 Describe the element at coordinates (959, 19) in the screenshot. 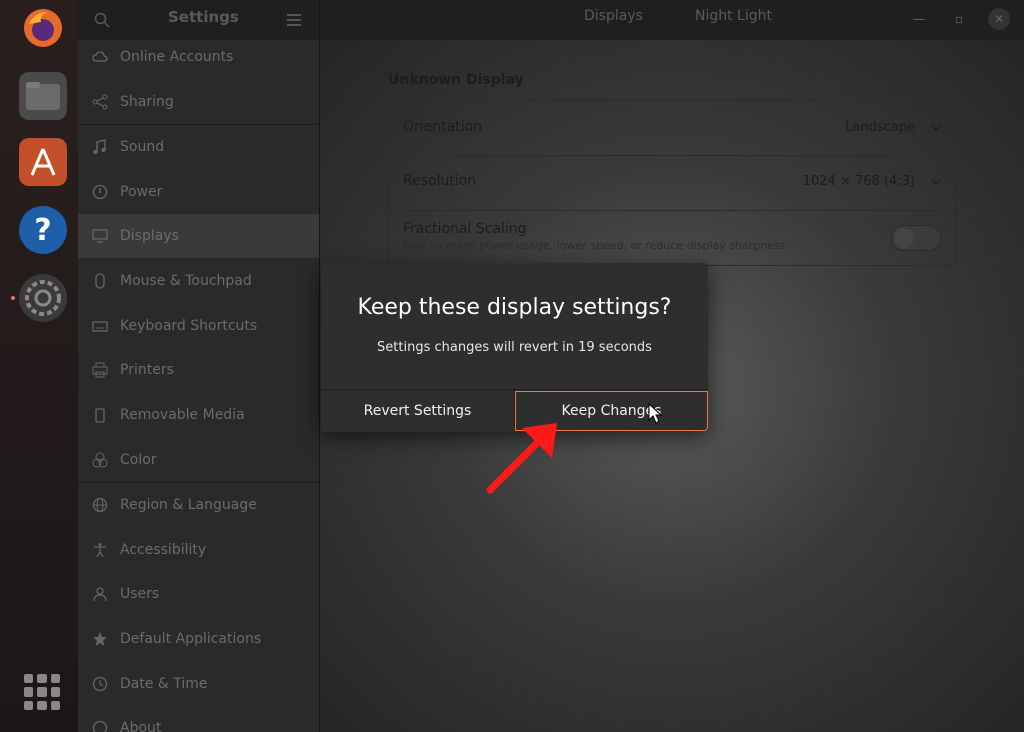

I see `maximize-icon: ▫` at that location.